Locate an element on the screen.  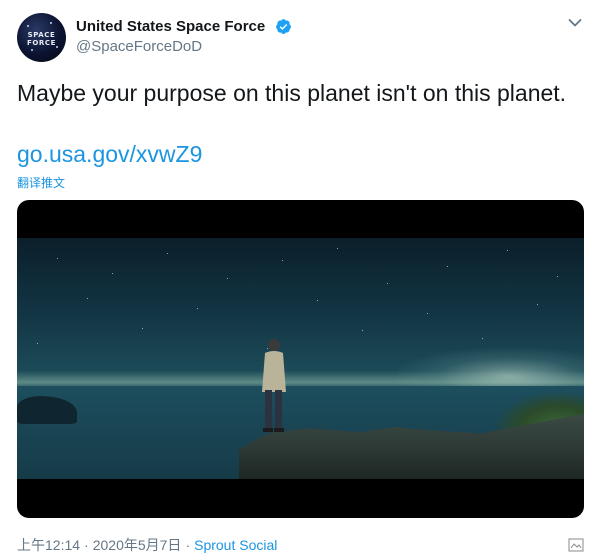
horizon-glow is located at coordinates (490, 368).